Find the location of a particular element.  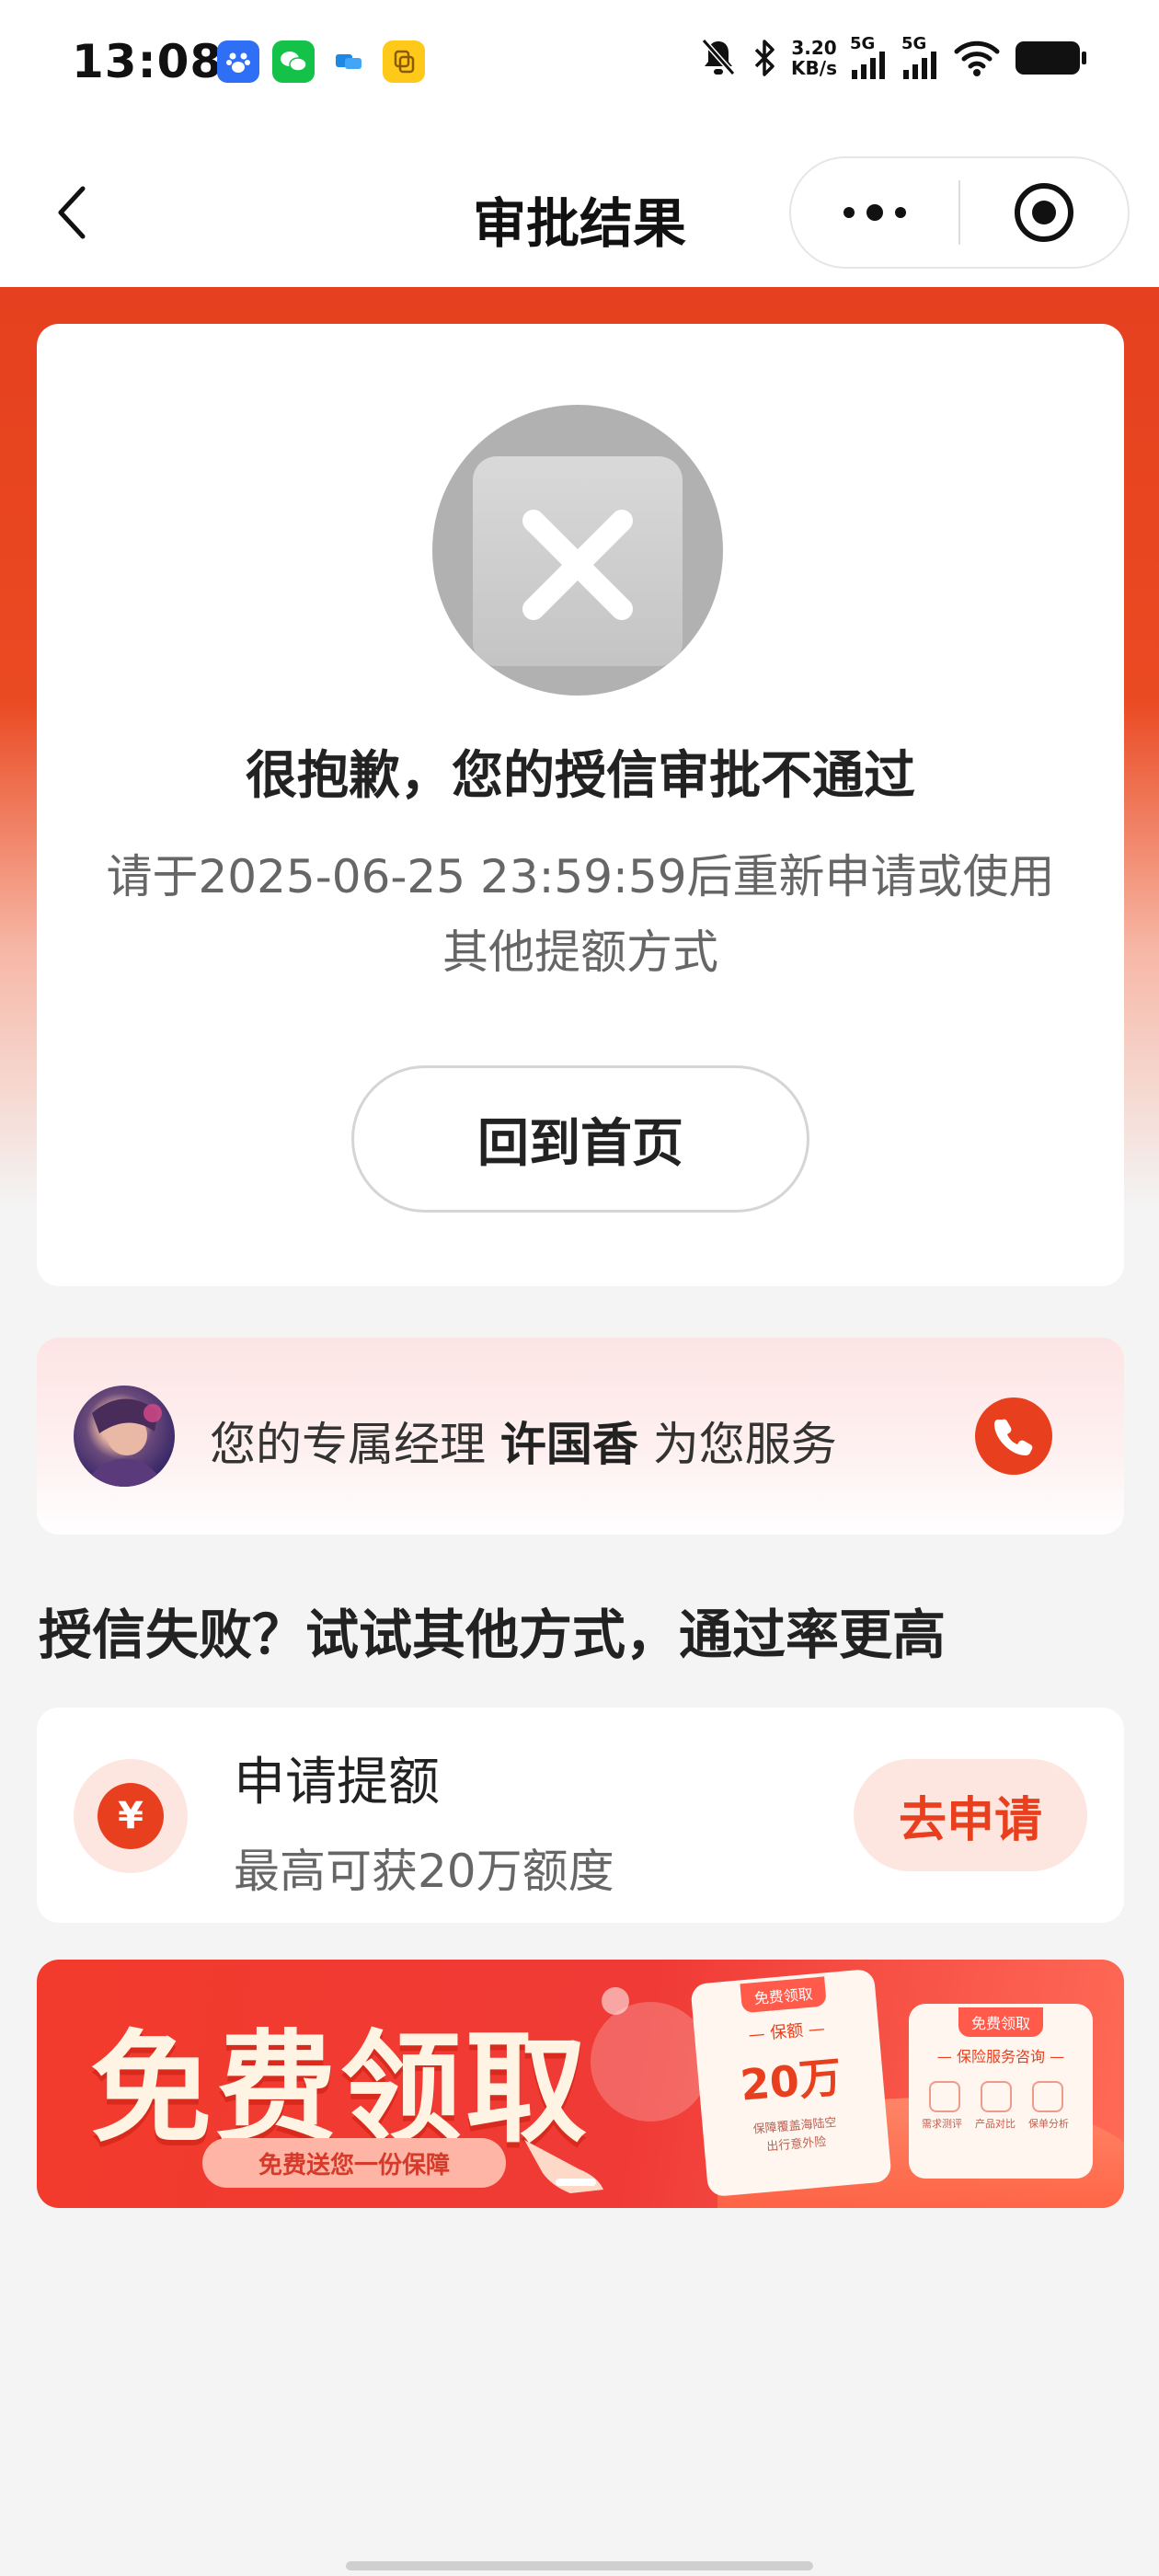

service-label-2: 产品对比 is located at coordinates (995, 2124).